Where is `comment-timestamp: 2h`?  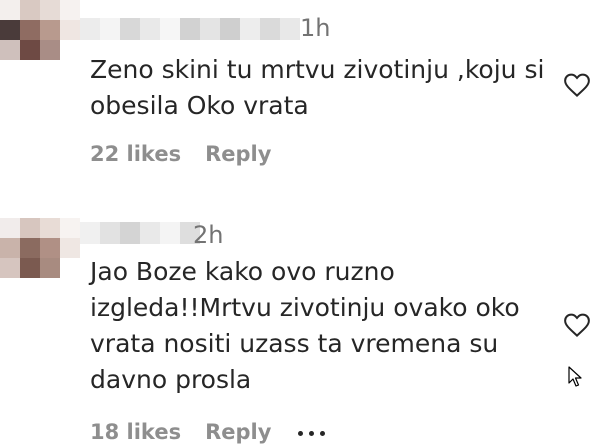 comment-timestamp: 2h is located at coordinates (208, 235).